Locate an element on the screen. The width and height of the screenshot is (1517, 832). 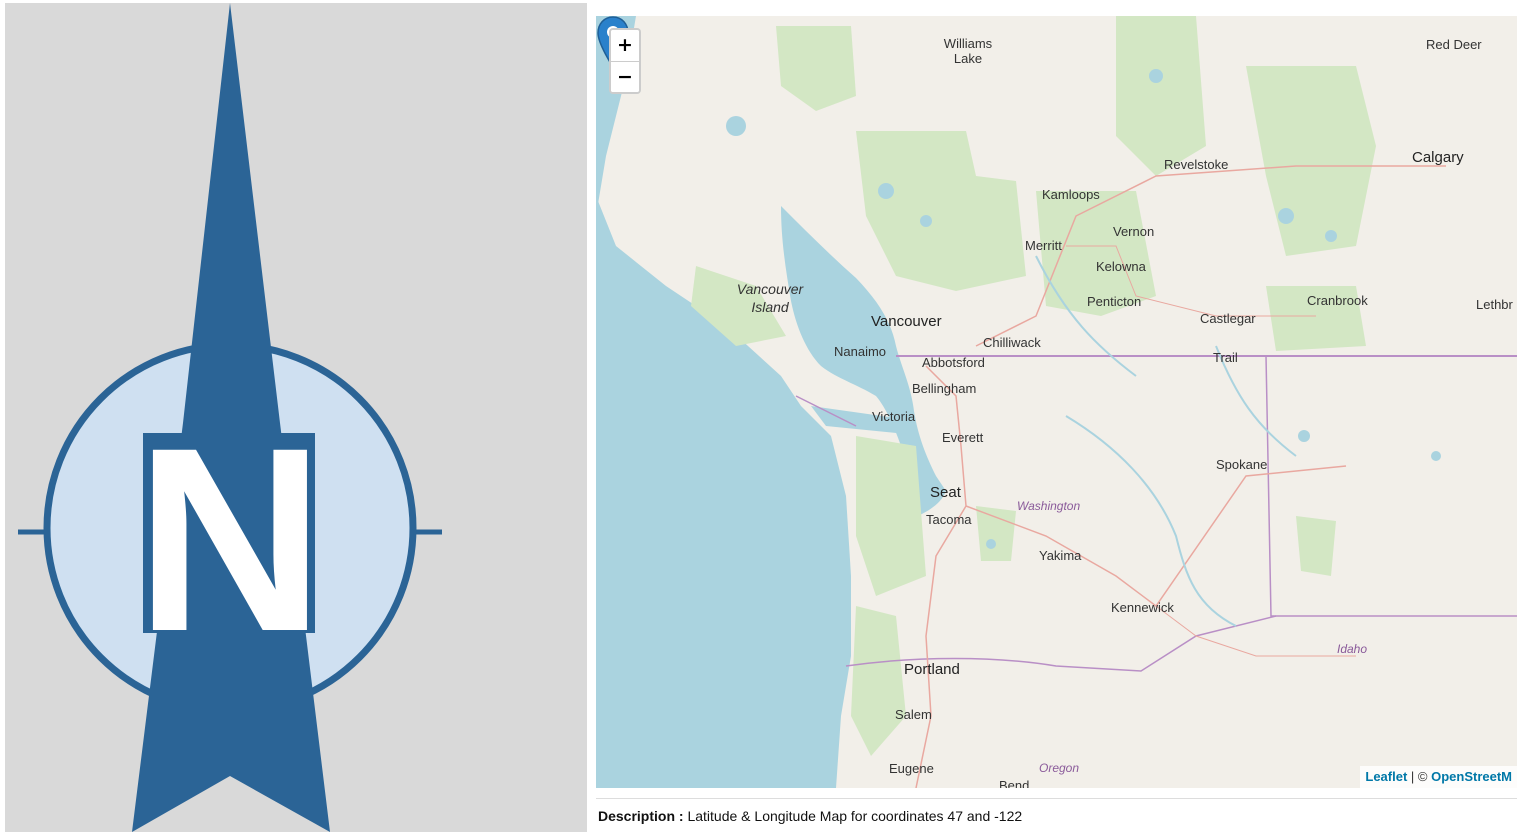
map-label-oregon: Oregon is located at coordinates (1059, 768).